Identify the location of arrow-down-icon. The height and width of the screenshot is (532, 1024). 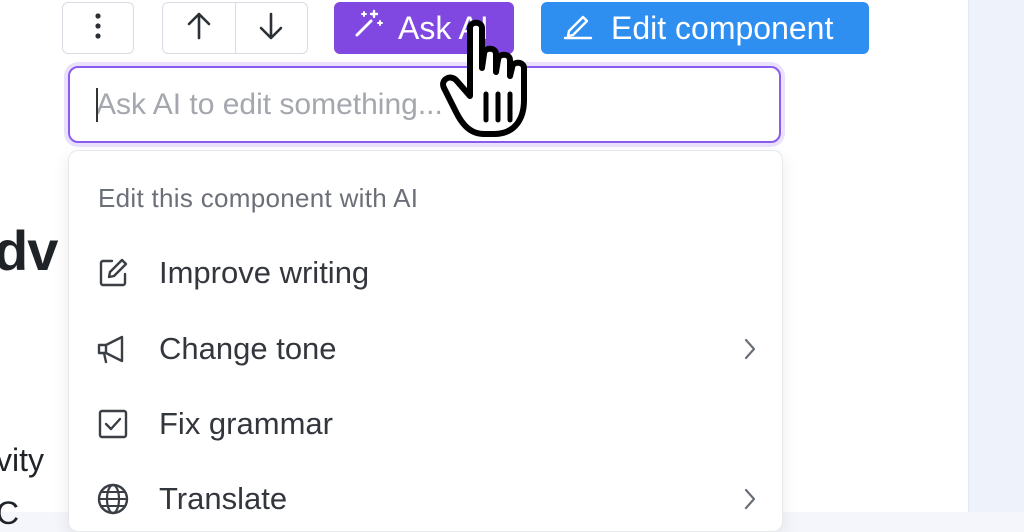
(271, 28).